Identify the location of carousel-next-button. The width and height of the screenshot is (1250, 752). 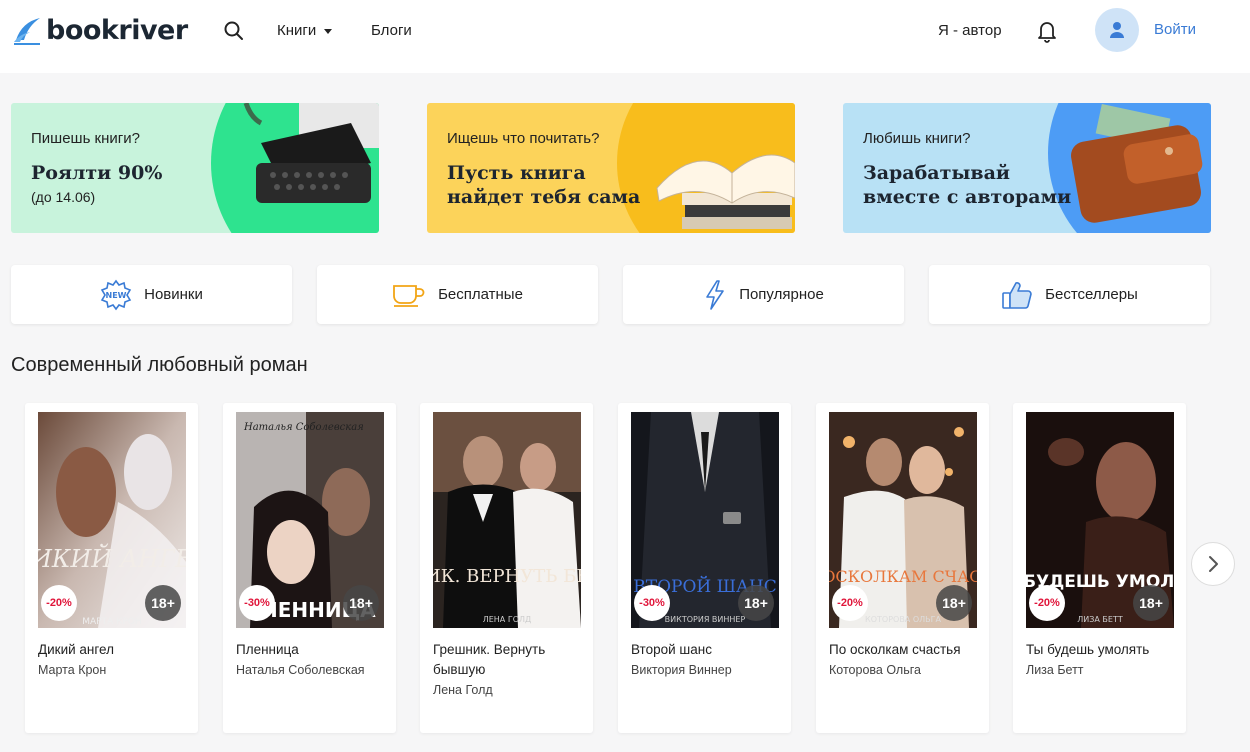
(1213, 564).